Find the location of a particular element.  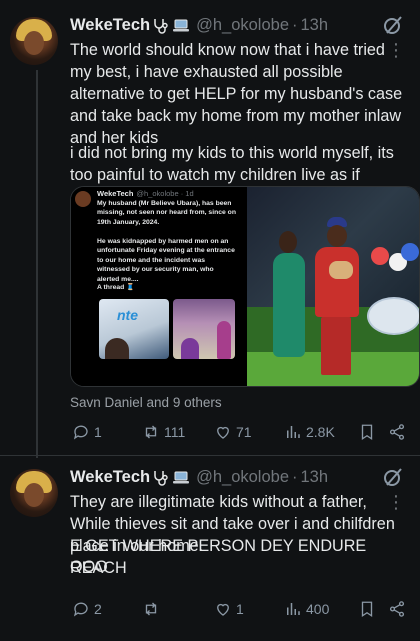

embedded-header: WekeTech @h_okolobe · 1d is located at coordinates (145, 193).